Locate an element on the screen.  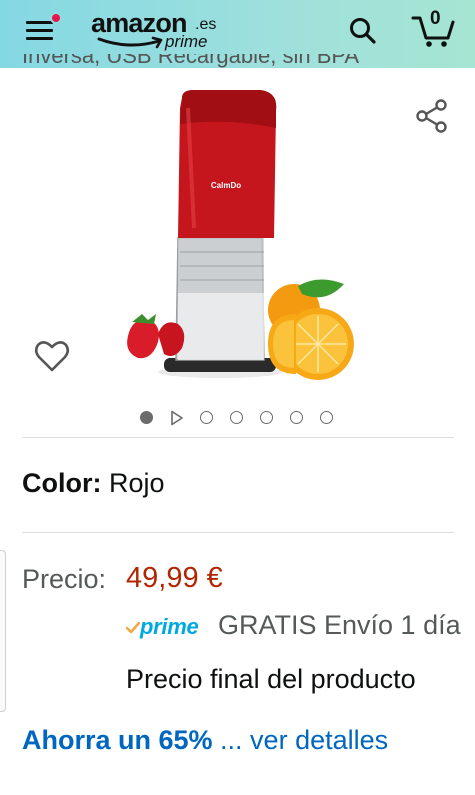
side-panel-edge is located at coordinates (3, 631).